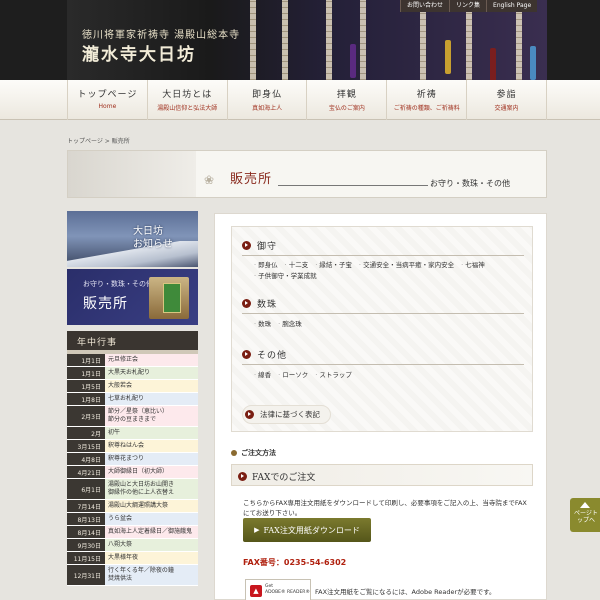  I want to click on event-name: 七草お札配り, so click(151, 399).